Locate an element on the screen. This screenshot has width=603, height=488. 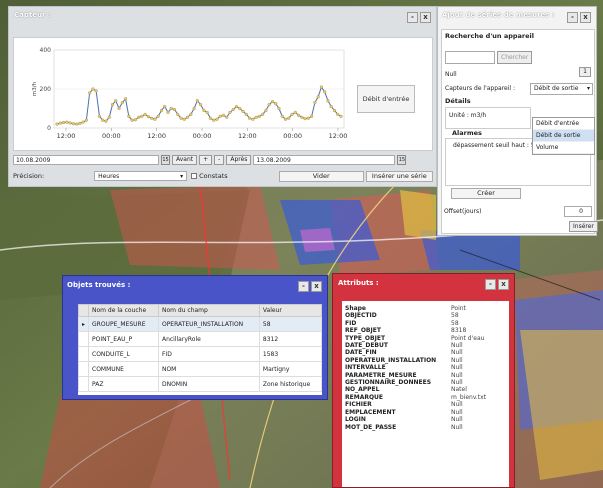
column-header: Nom de la couche is located at coordinates (123, 310).